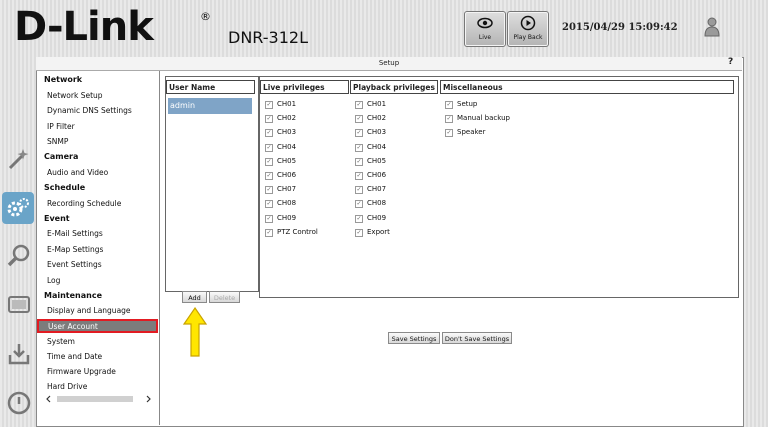 Image resolution: width=768 pixels, height=427 pixels. Describe the element at coordinates (268, 37) in the screenshot. I see `model-name: DNR-312L` at that location.